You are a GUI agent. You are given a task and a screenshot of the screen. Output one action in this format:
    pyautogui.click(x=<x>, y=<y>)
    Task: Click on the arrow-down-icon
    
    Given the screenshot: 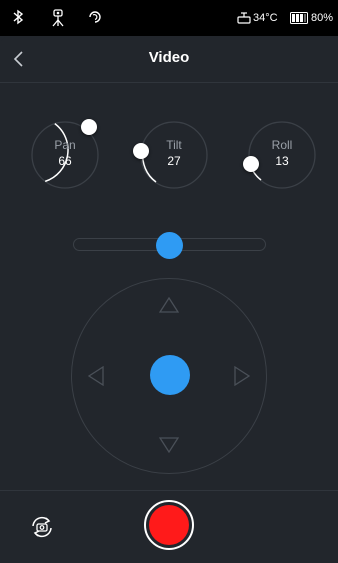 What is the action you would take?
    pyautogui.click(x=169, y=447)
    